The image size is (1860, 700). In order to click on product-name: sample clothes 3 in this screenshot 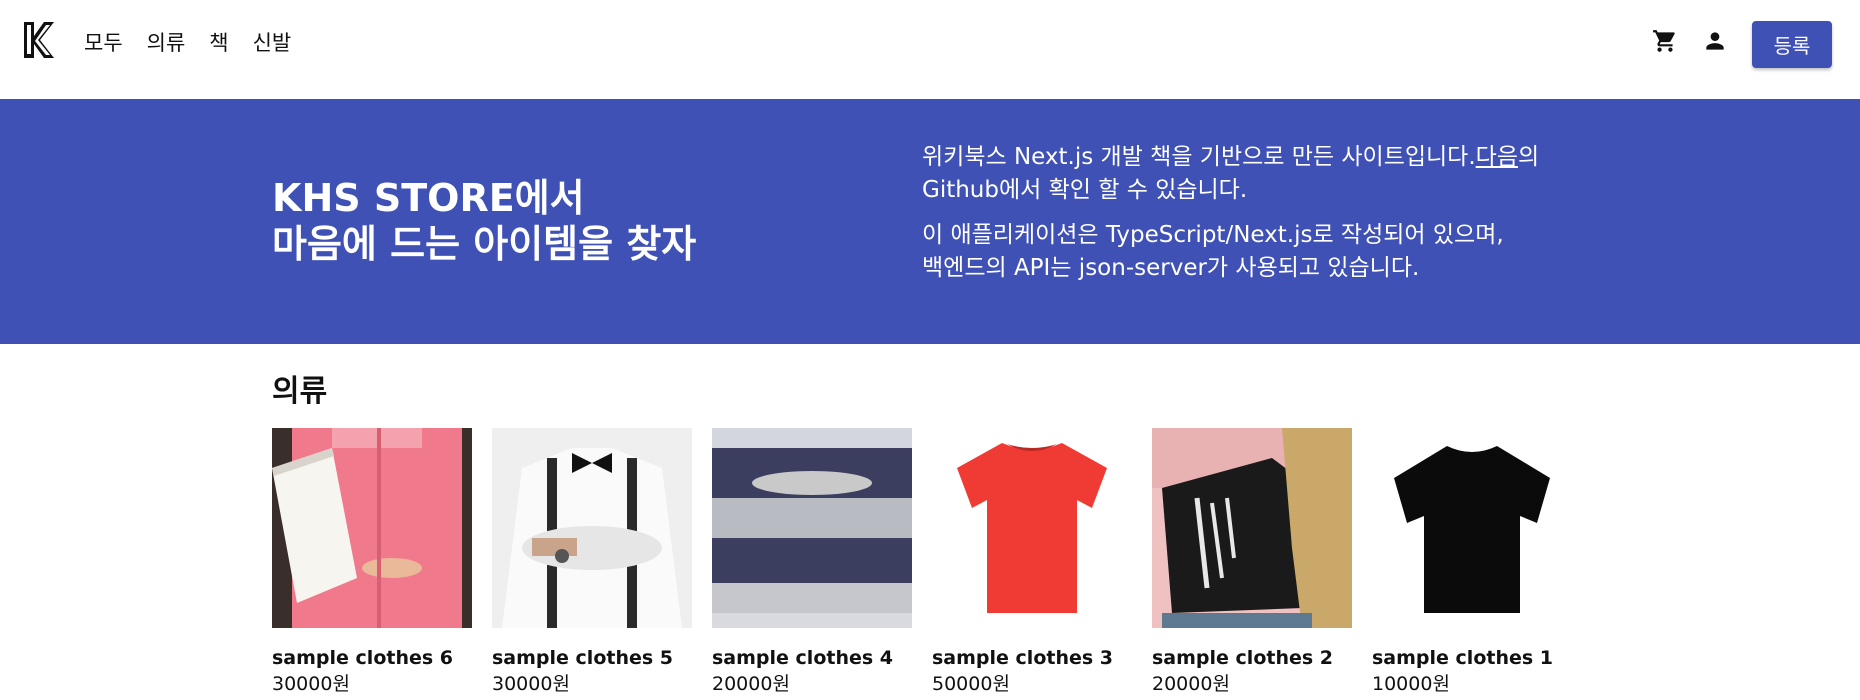, I will do `click(1032, 658)`.